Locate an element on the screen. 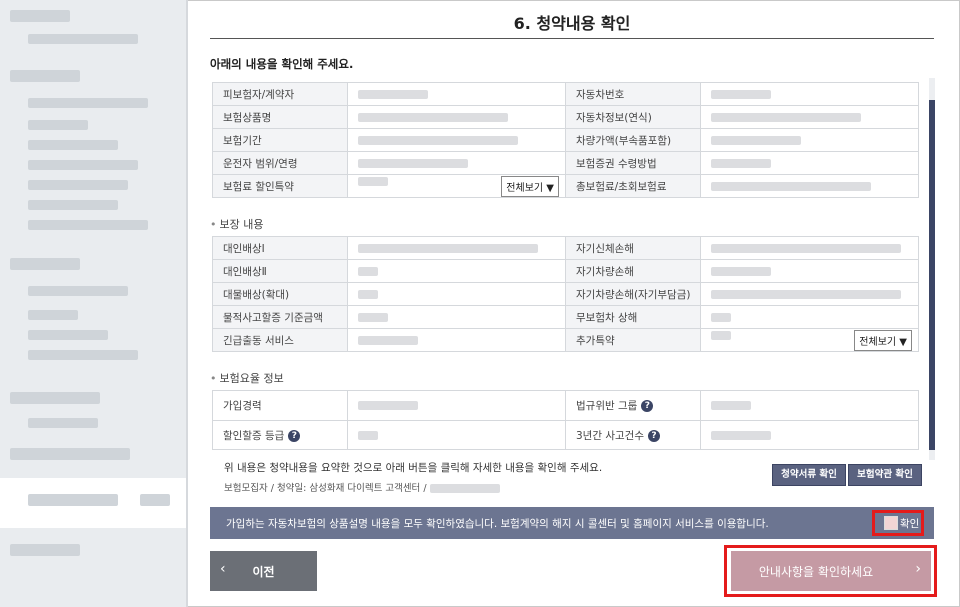 The width and height of the screenshot is (960, 607). scrollbar-thumb is located at coordinates (932, 275).